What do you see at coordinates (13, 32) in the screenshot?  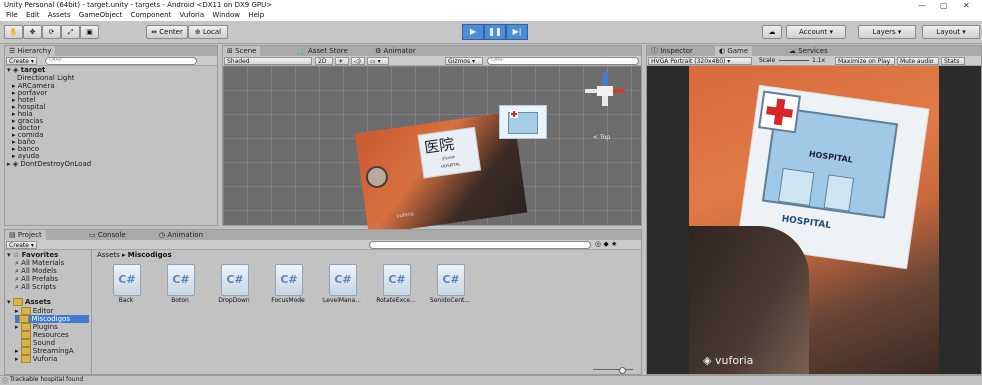 I see `hand-tool-icon: ✋` at bounding box center [13, 32].